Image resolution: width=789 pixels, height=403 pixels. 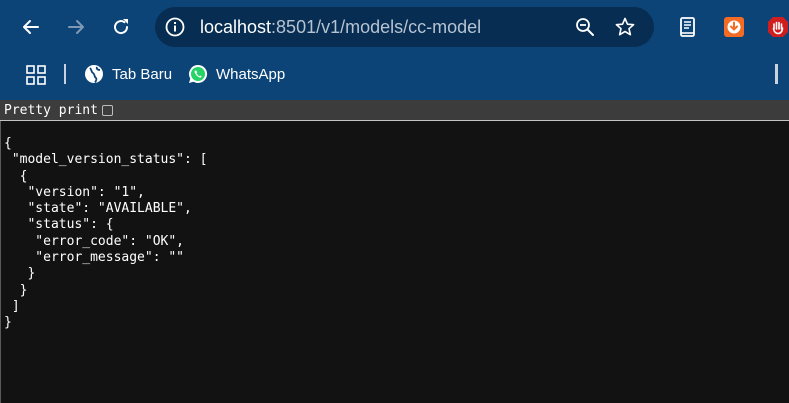 I want to click on apps-grid-icon, so click(x=36, y=75).